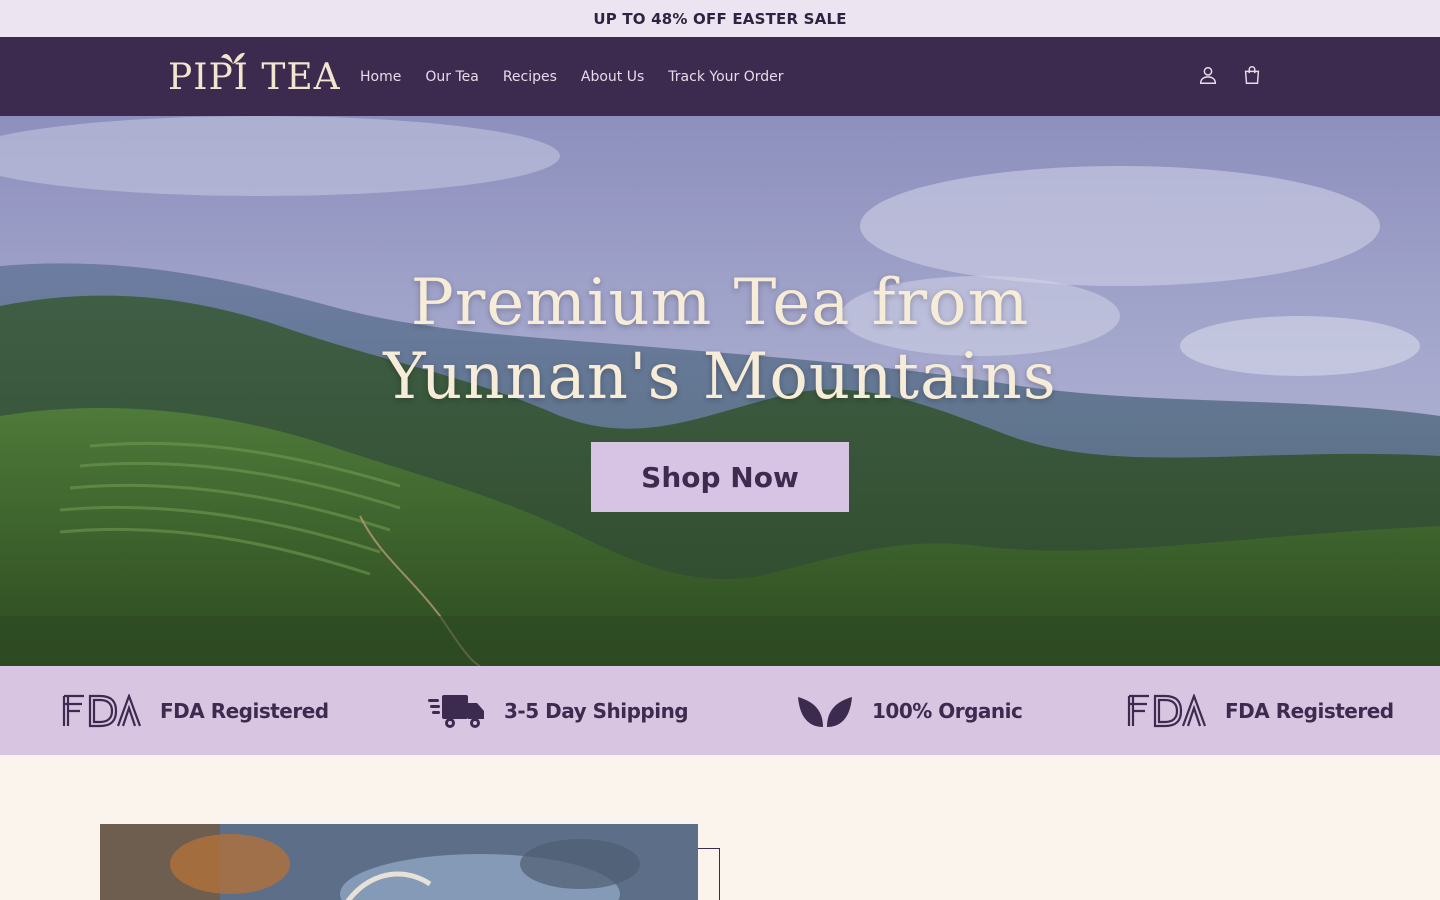 Image resolution: width=1440 pixels, height=900 pixels. What do you see at coordinates (725, 77) in the screenshot?
I see `nav-item-track-order: Track Your Order` at bounding box center [725, 77].